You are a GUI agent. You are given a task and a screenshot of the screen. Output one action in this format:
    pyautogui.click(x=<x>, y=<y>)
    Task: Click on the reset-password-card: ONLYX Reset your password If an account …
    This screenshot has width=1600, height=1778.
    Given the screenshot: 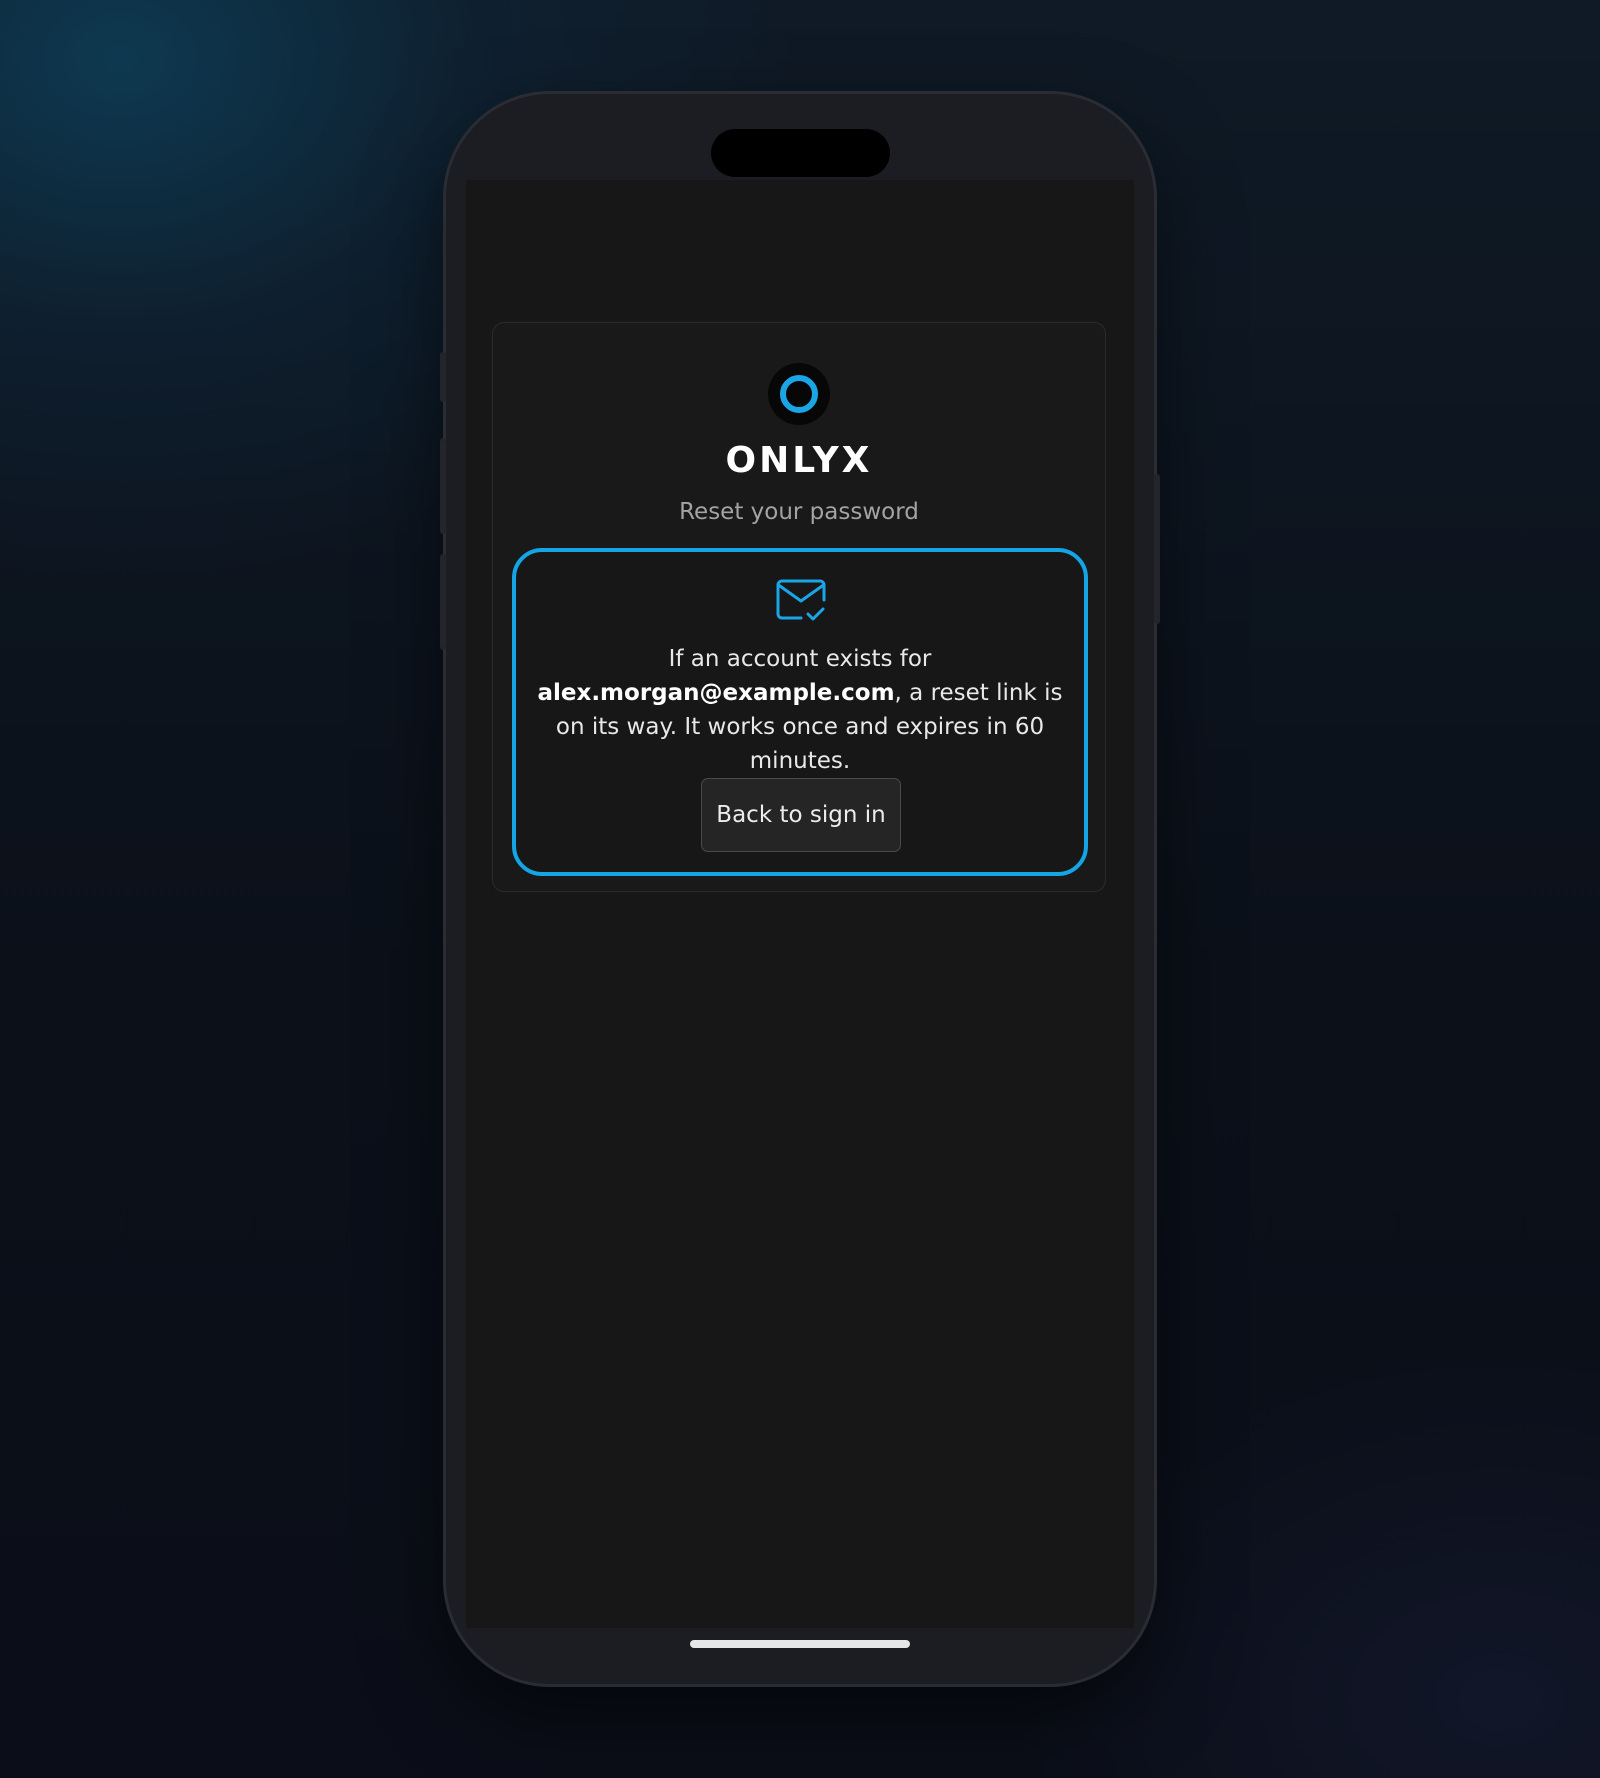 What is the action you would take?
    pyautogui.click(x=799, y=607)
    